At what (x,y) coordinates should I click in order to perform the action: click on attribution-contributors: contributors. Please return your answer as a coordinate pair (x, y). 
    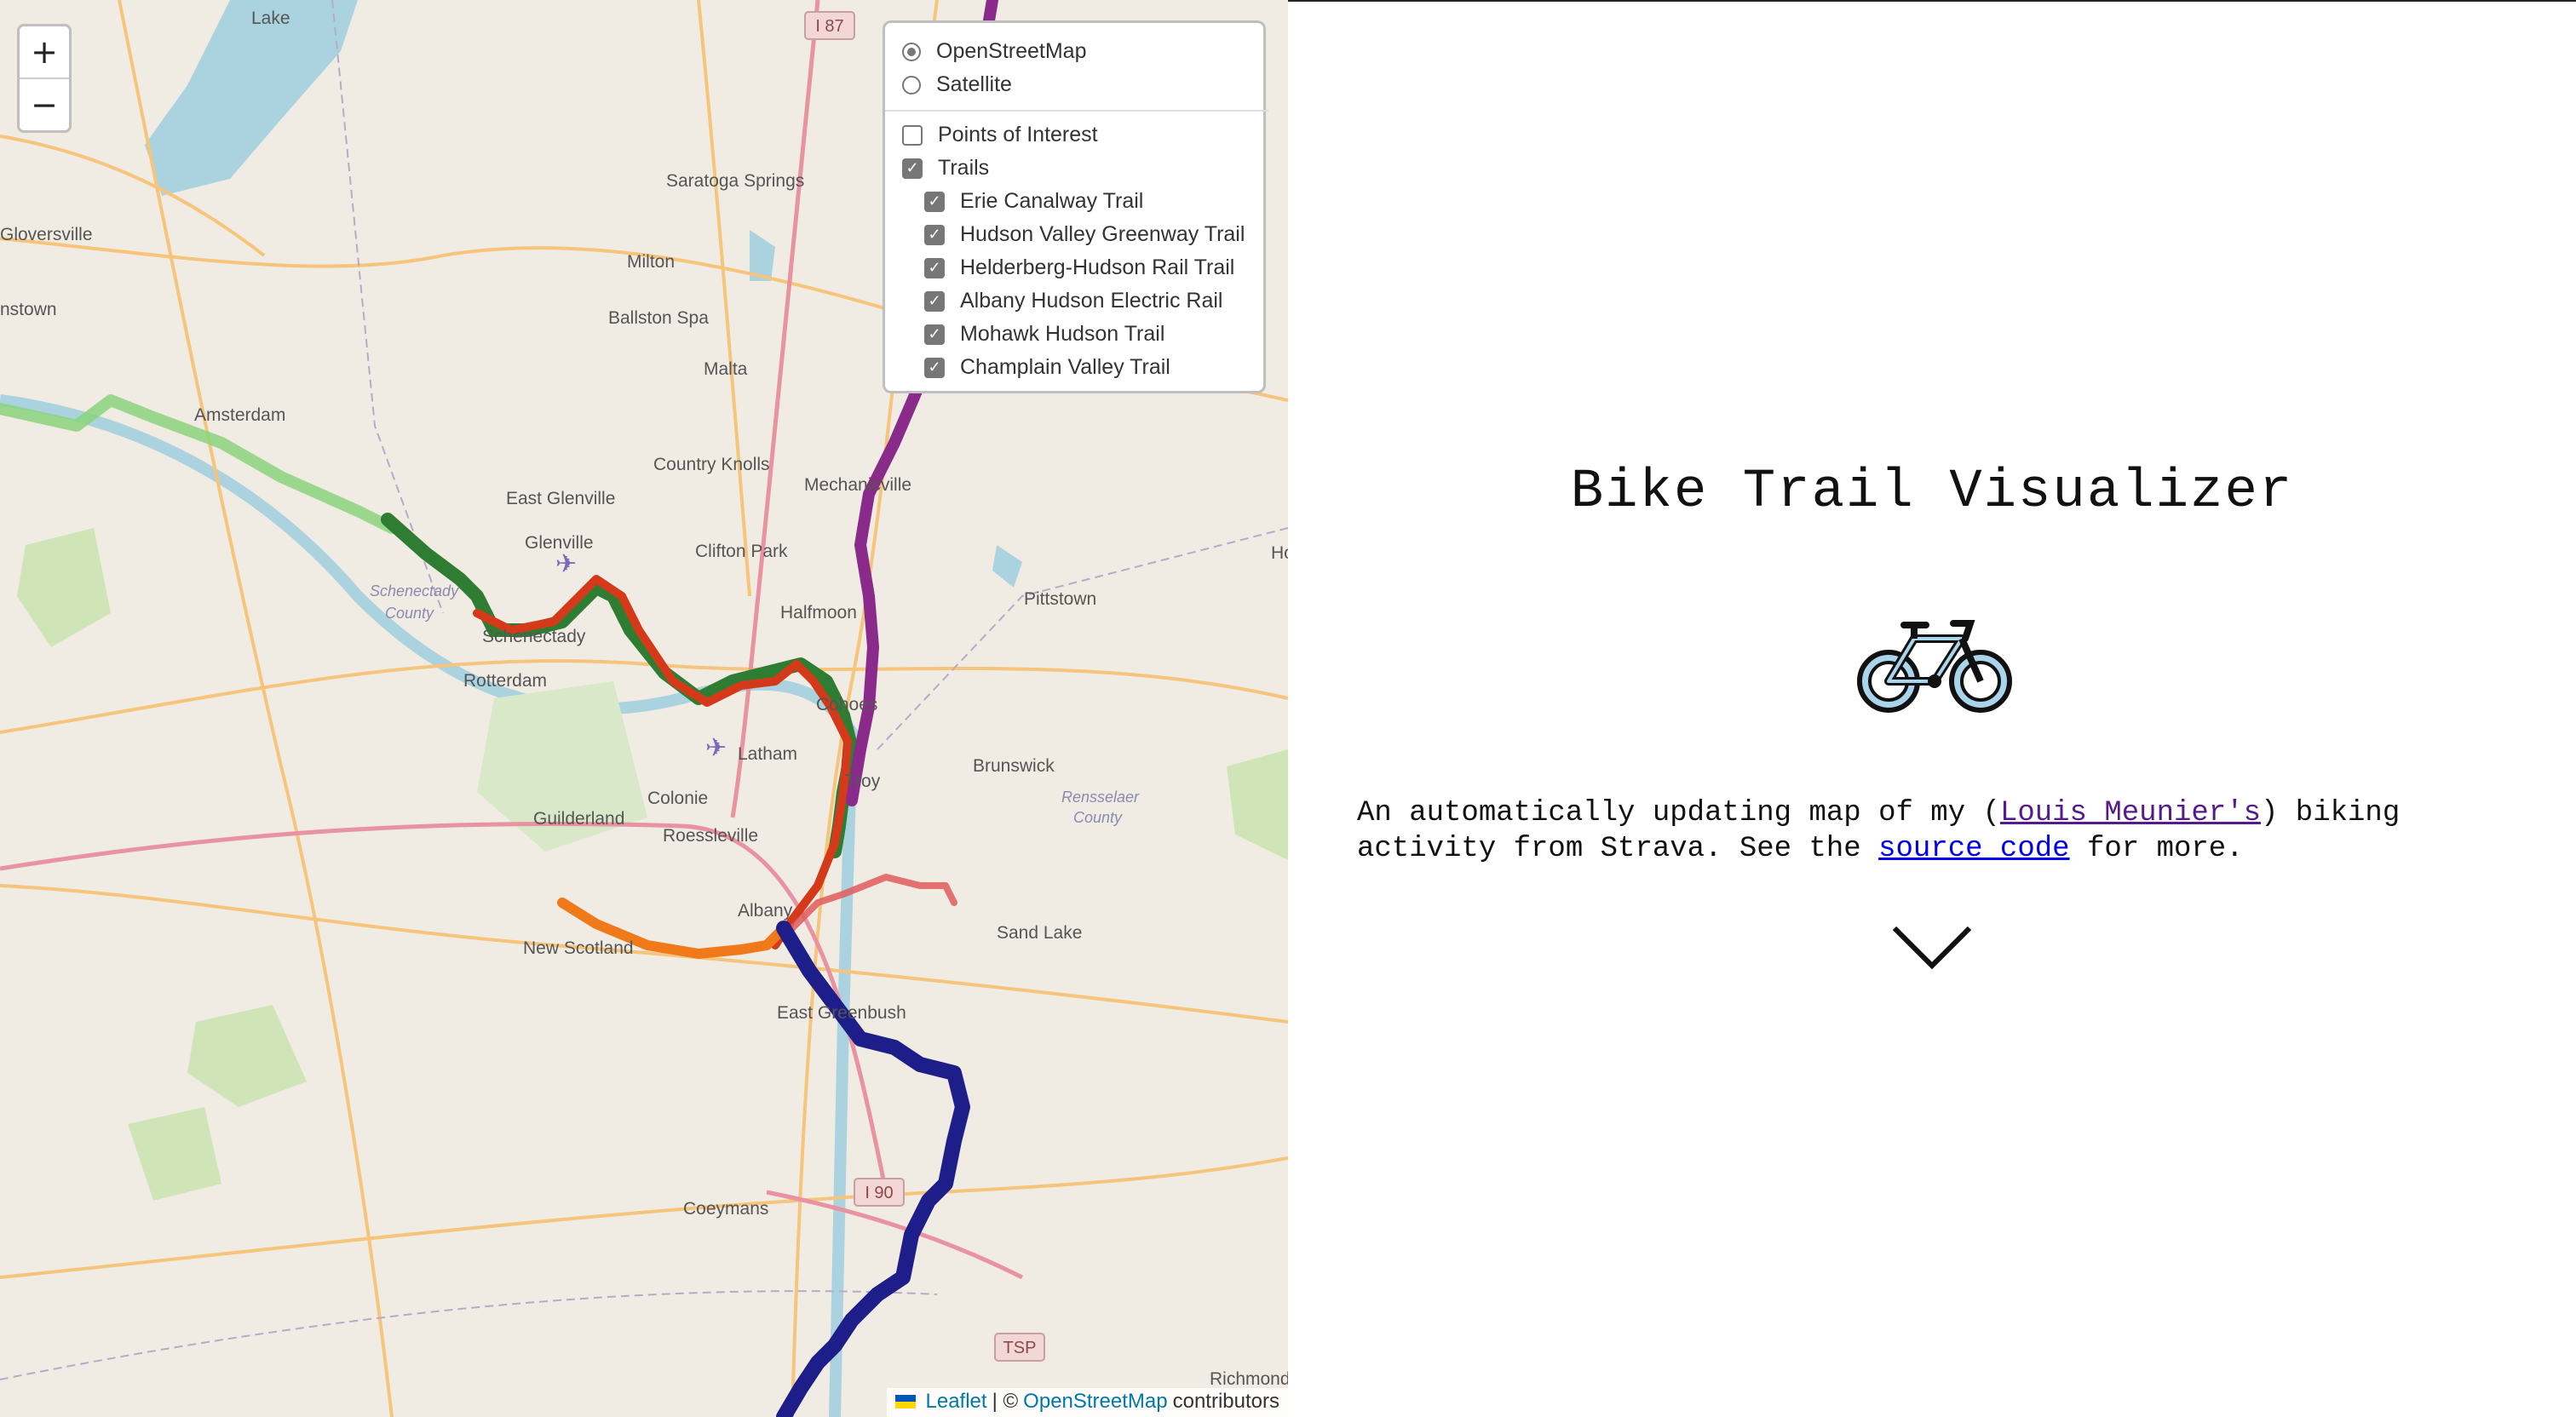
    Looking at the image, I should click on (1225, 1401).